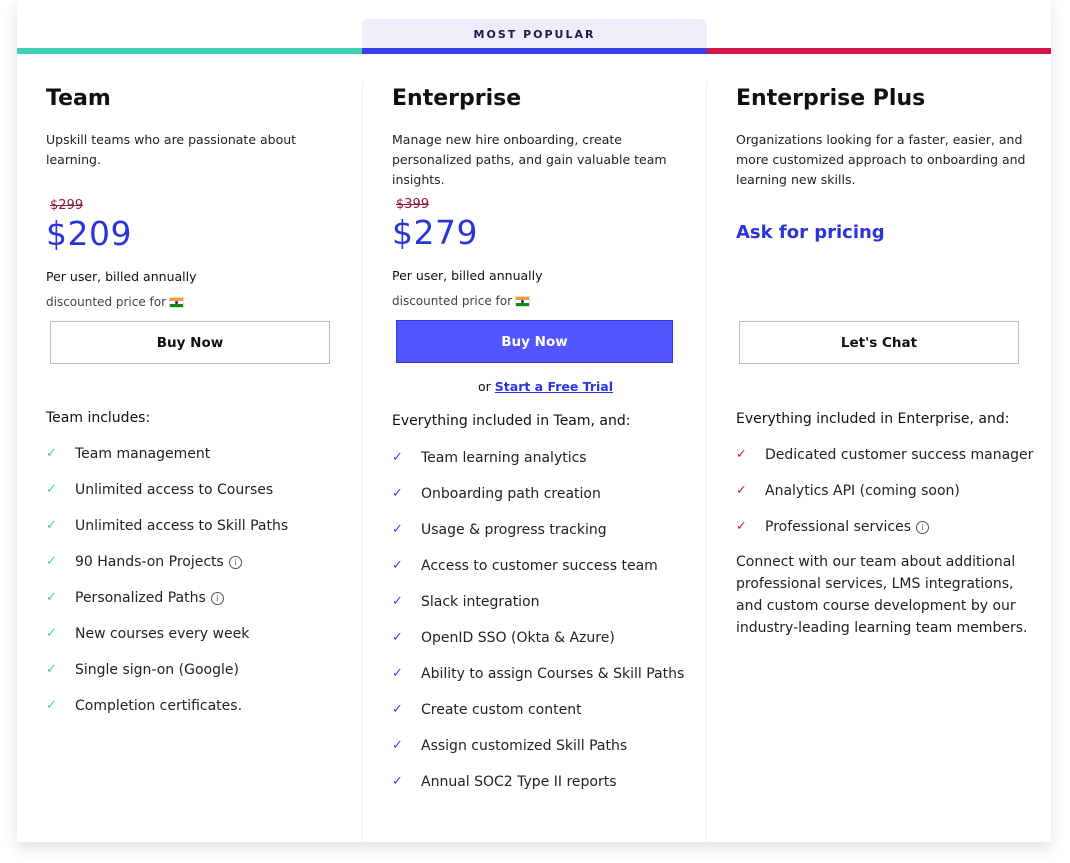 This screenshot has width=1070, height=863. What do you see at coordinates (78, 98) in the screenshot?
I see `plan-name: Team` at bounding box center [78, 98].